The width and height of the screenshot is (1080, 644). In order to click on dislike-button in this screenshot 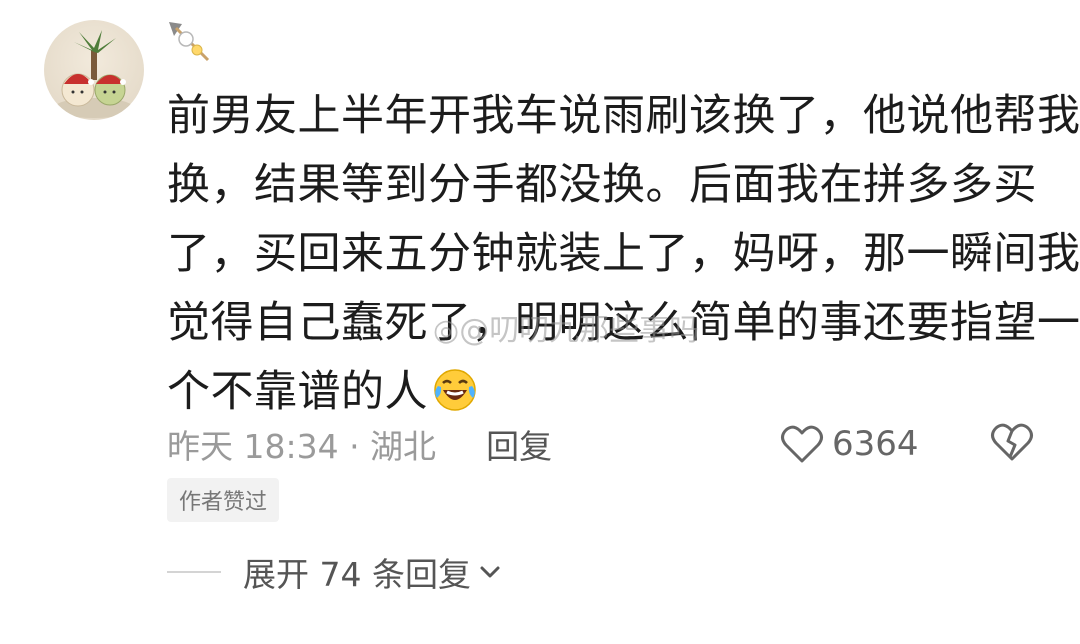, I will do `click(1012, 444)`.